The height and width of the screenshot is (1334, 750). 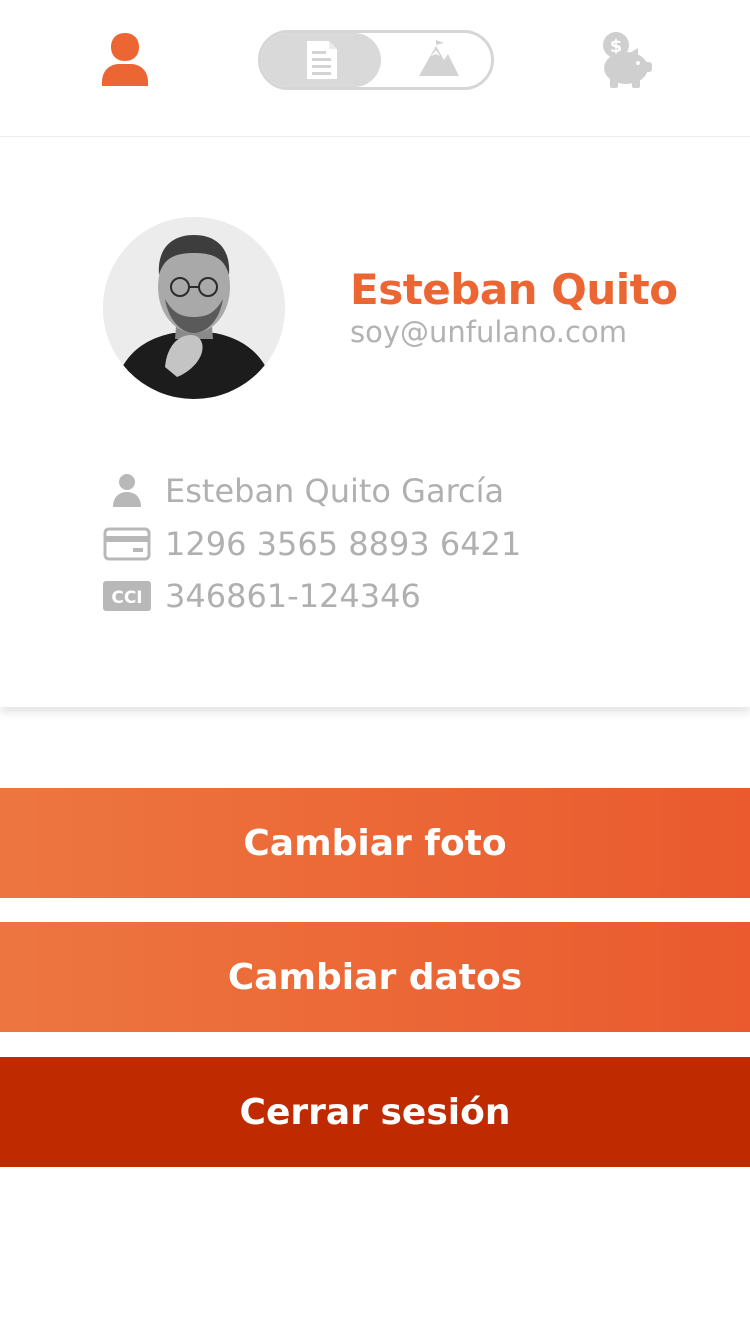 I want to click on document-icon, so click(x=322, y=60).